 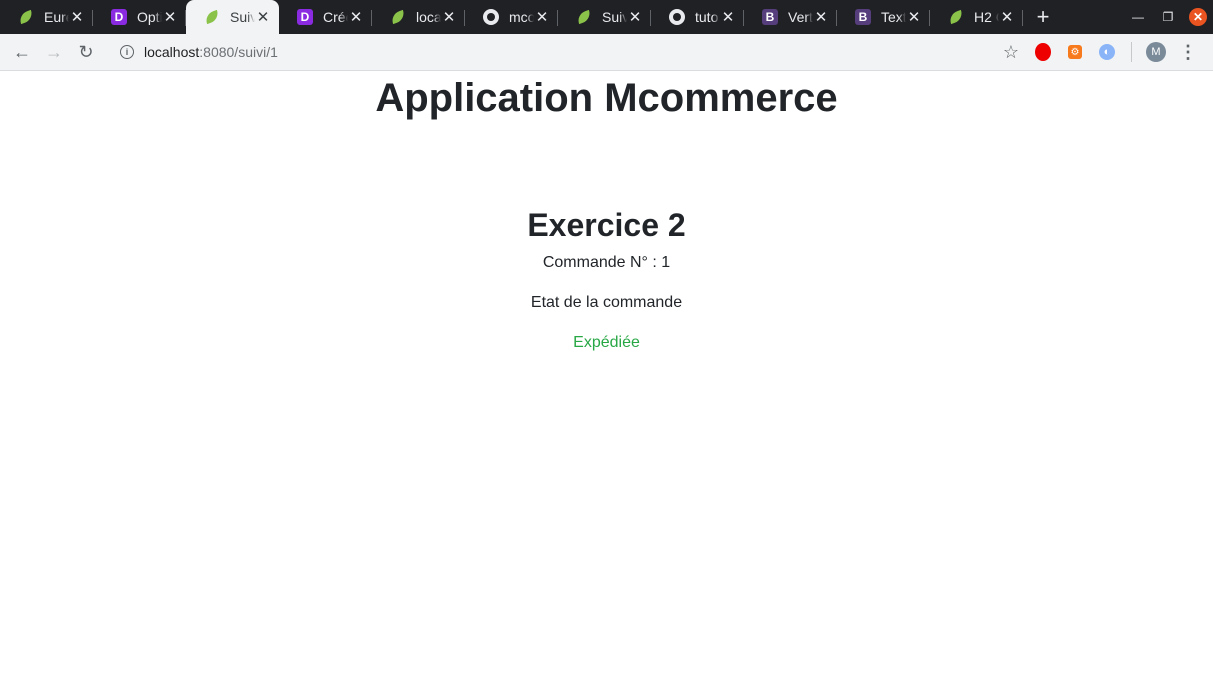 I want to click on browser-tab: tuto ✕, so click(x=697, y=17).